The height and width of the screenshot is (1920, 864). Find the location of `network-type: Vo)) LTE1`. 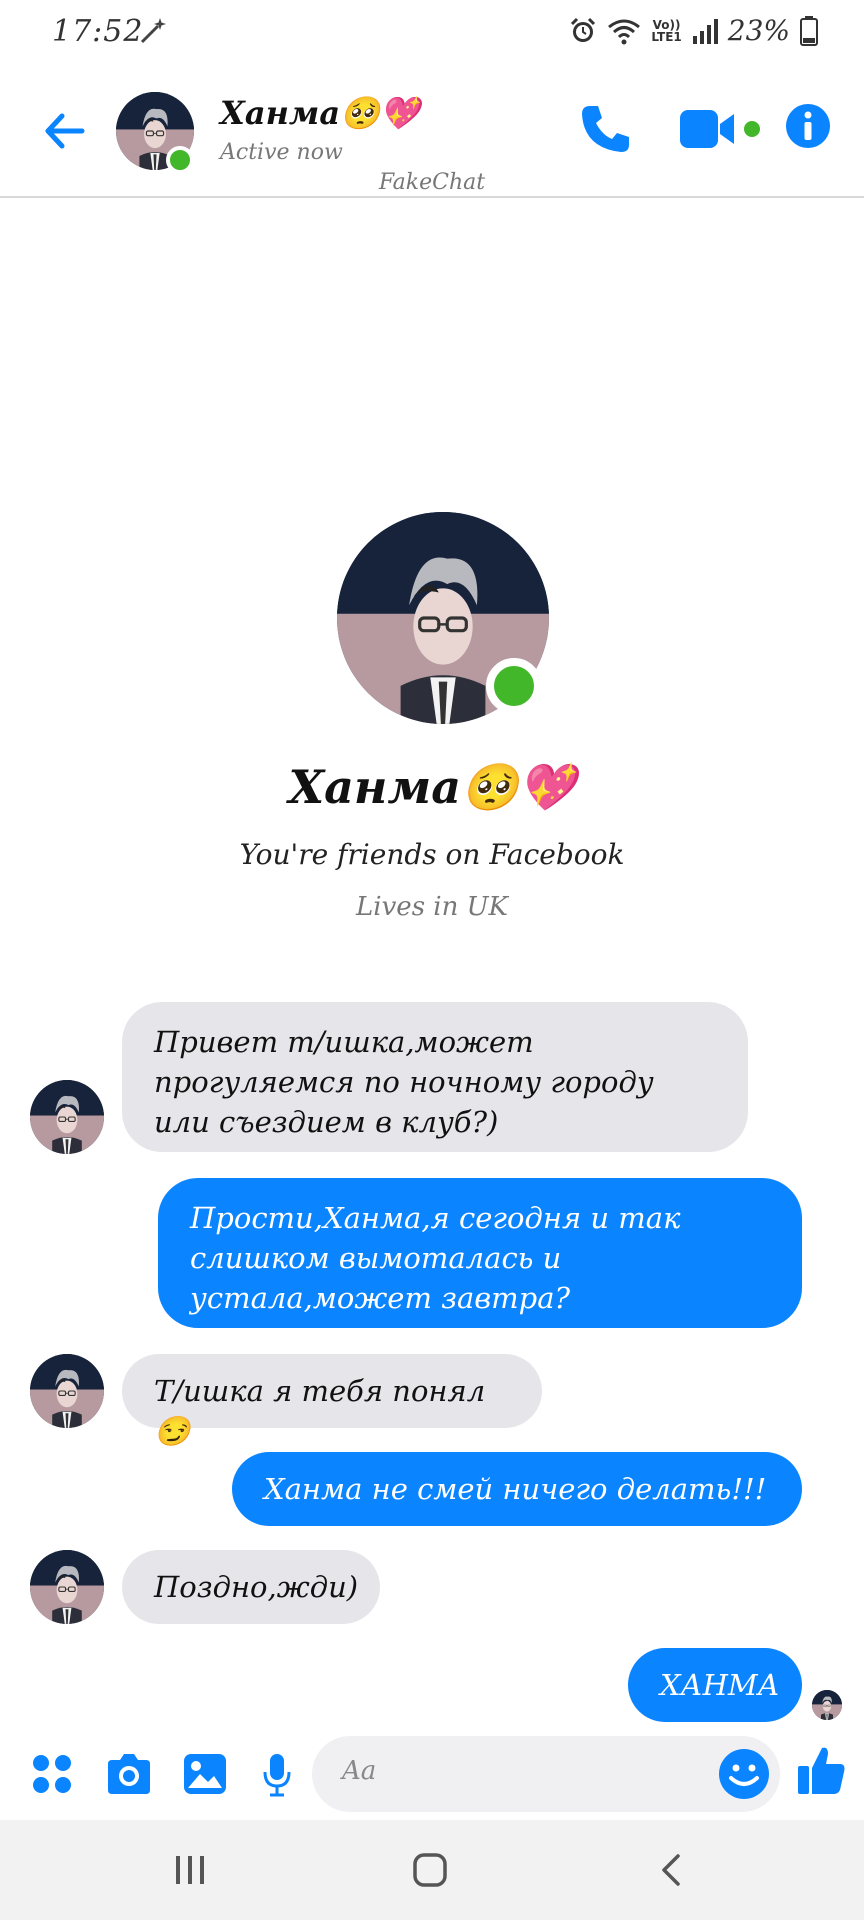

network-type: Vo)) LTE1 is located at coordinates (666, 30).